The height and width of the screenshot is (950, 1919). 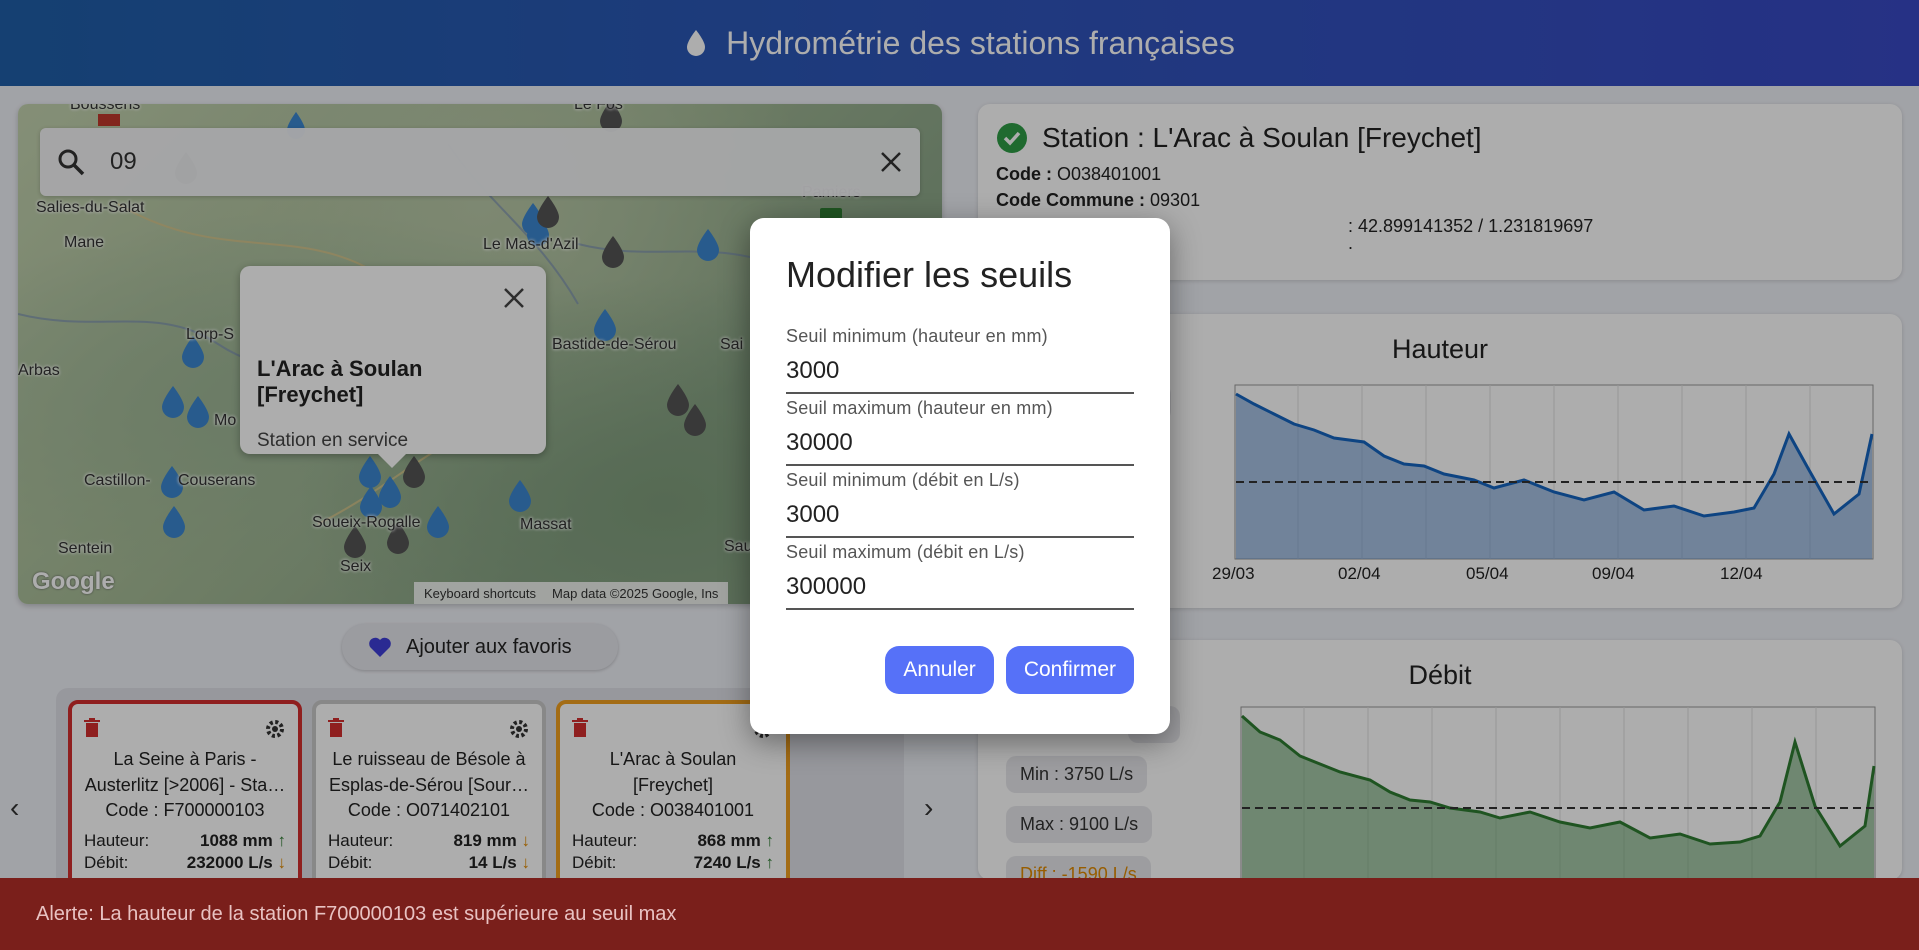 I want to click on min-height-field: Seuil minimum (hauteur en mm) 3000, so click(x=960, y=358).